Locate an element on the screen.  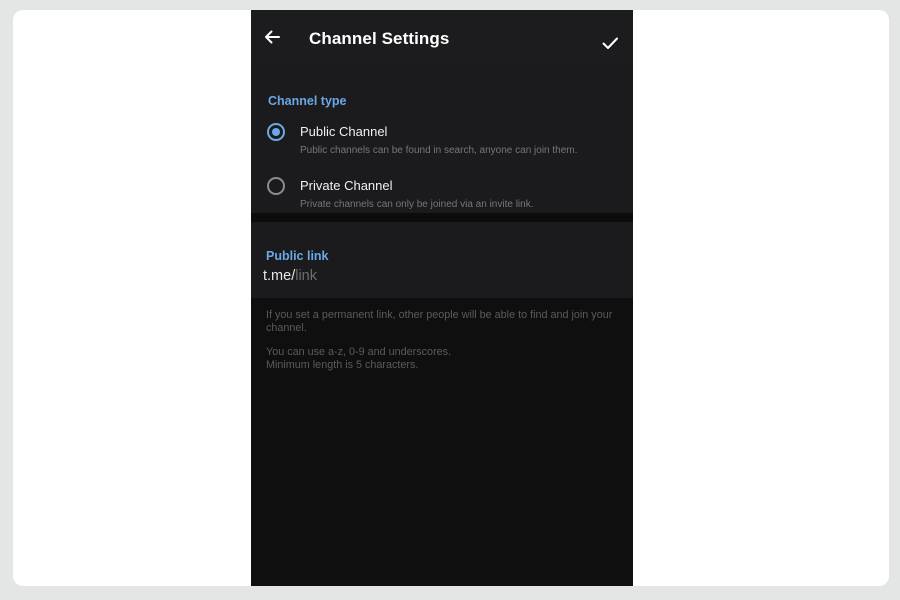
link-placeholder: link is located at coordinates (306, 276).